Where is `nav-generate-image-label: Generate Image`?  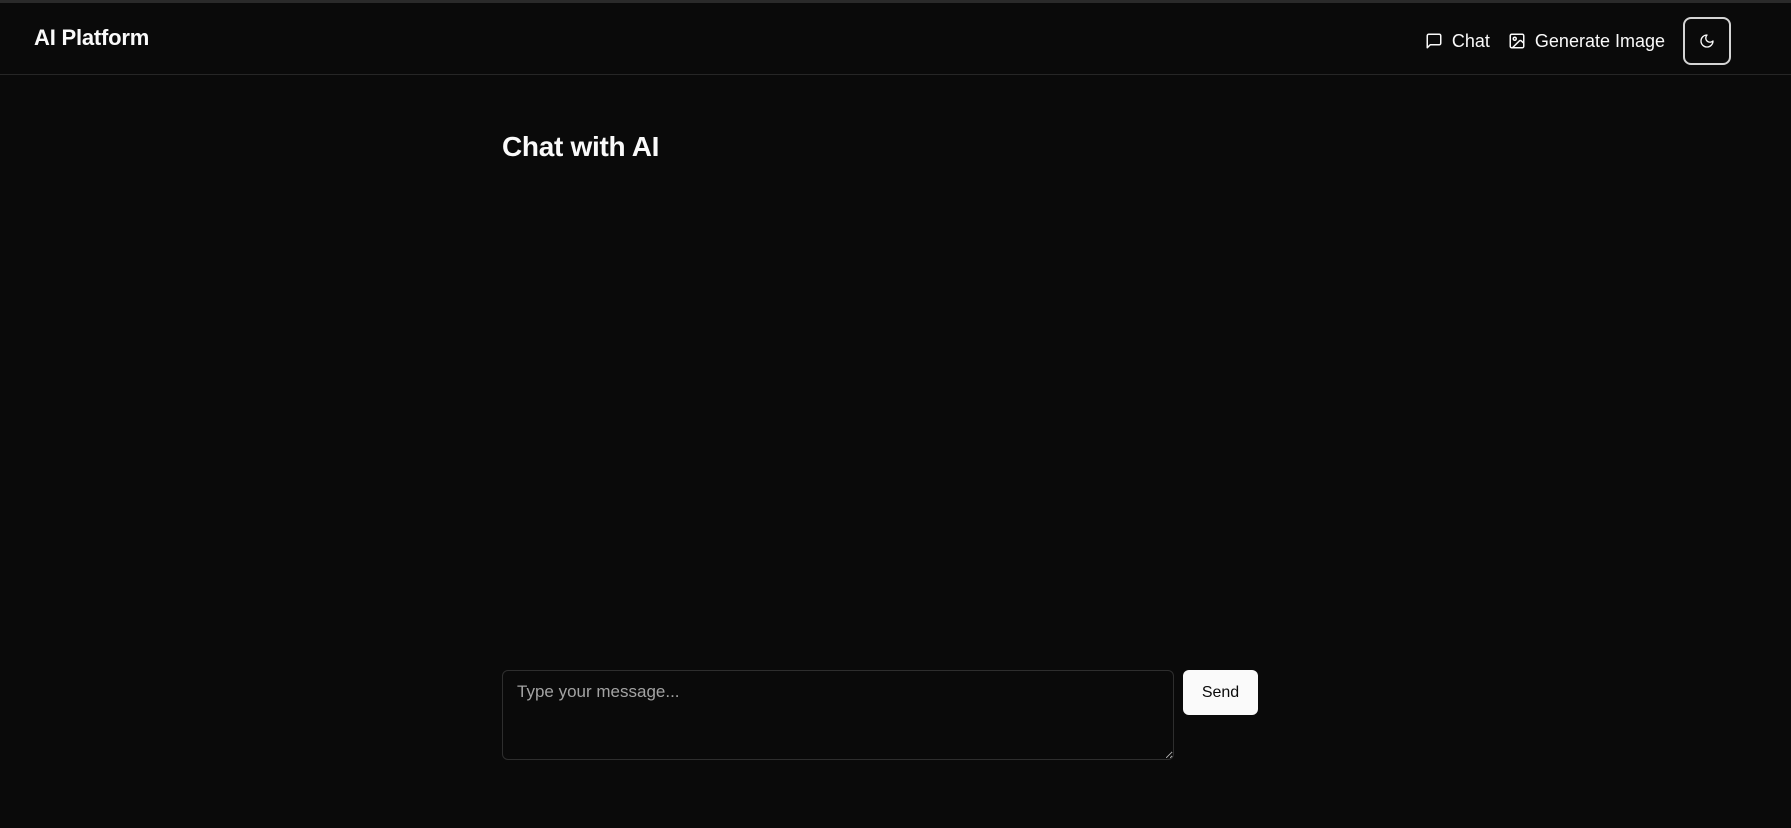 nav-generate-image-label: Generate Image is located at coordinates (1599, 40).